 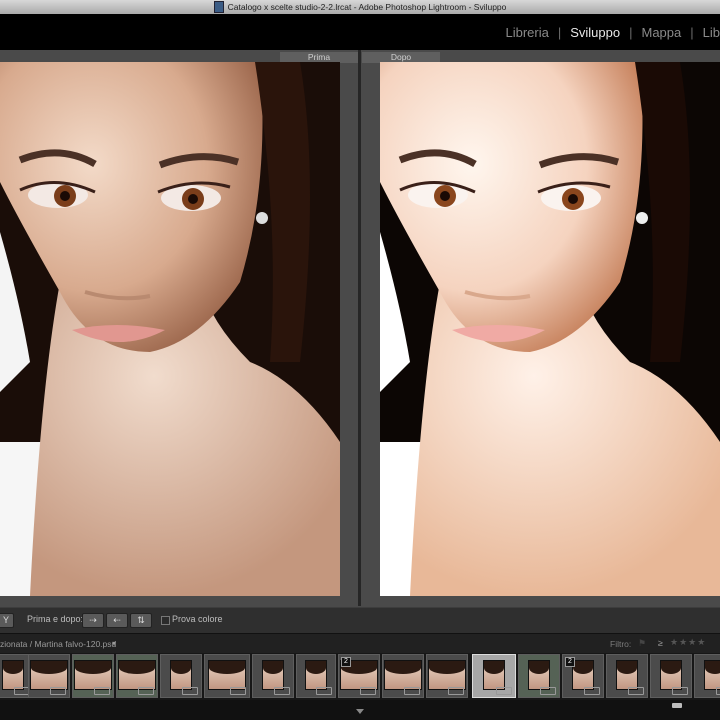 What do you see at coordinates (660, 643) in the screenshot?
I see `rating-filter-operator: ≥` at bounding box center [660, 643].